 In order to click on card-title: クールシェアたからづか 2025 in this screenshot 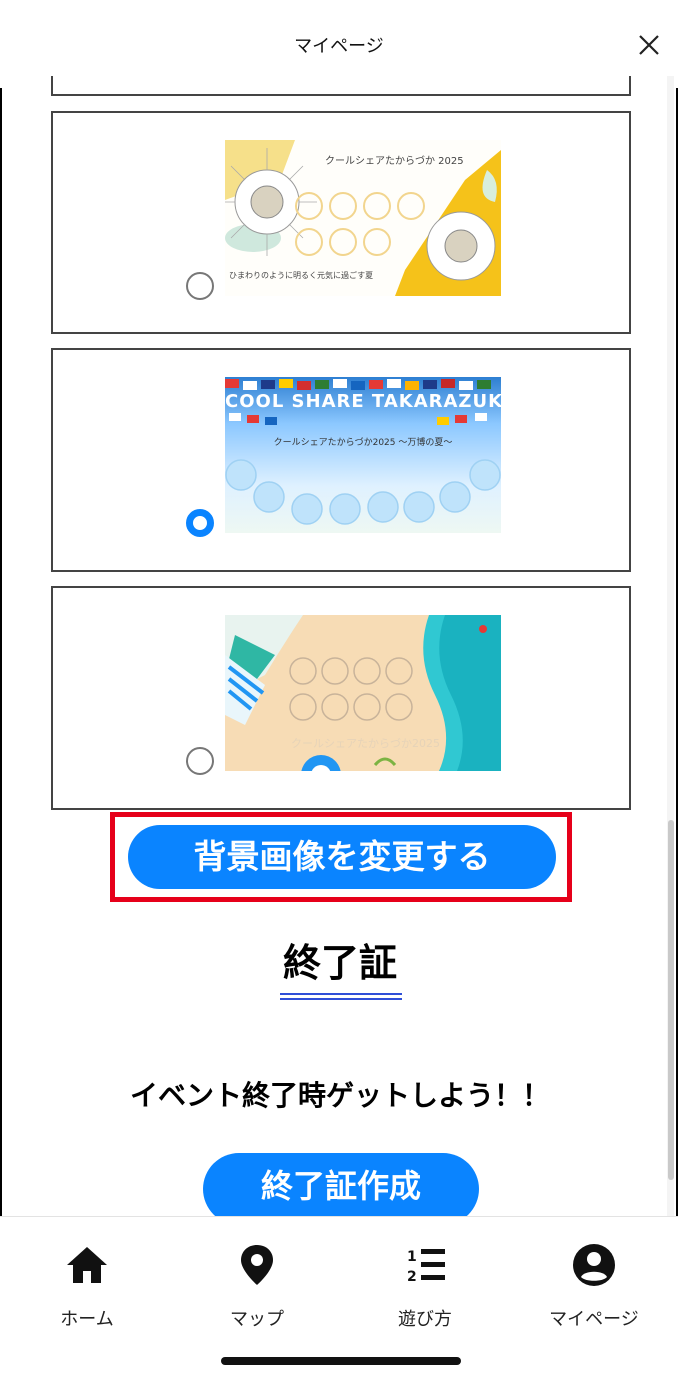, I will do `click(394, 161)`.